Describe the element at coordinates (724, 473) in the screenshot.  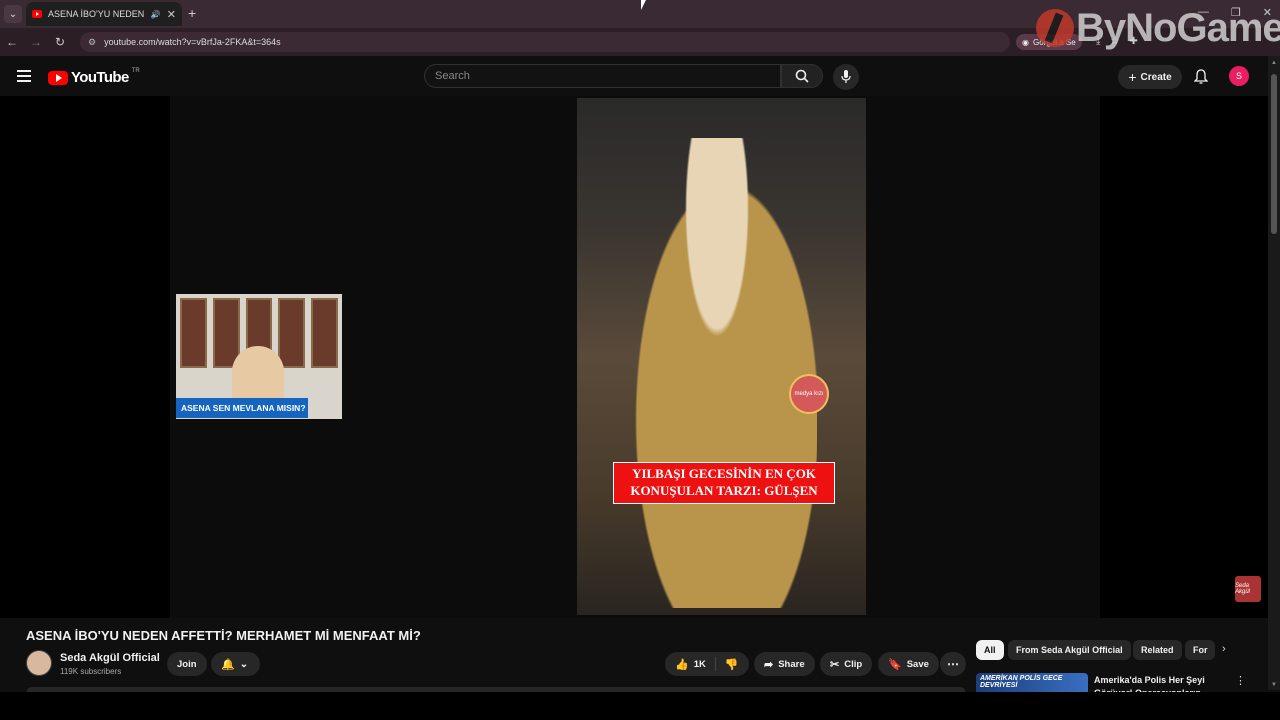
I see `clip-caption-line1: YILBAŞI GECESİNİN EN ÇOK` at that location.